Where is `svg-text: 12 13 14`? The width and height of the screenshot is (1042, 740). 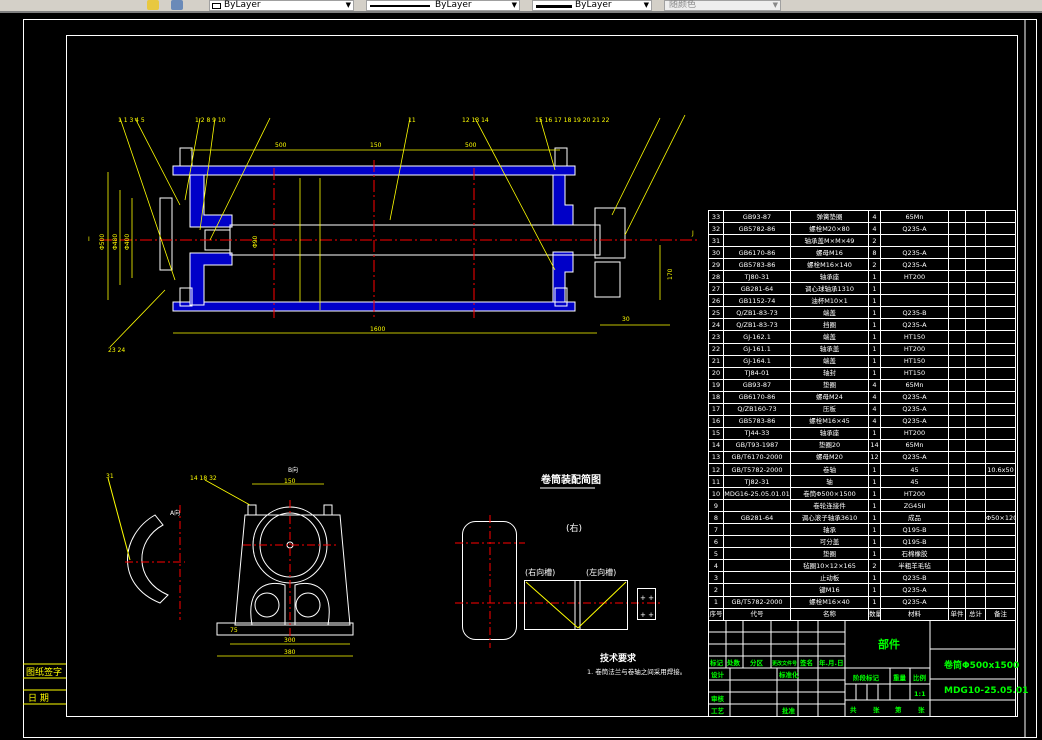 svg-text: 12 13 14 is located at coordinates (475, 120).